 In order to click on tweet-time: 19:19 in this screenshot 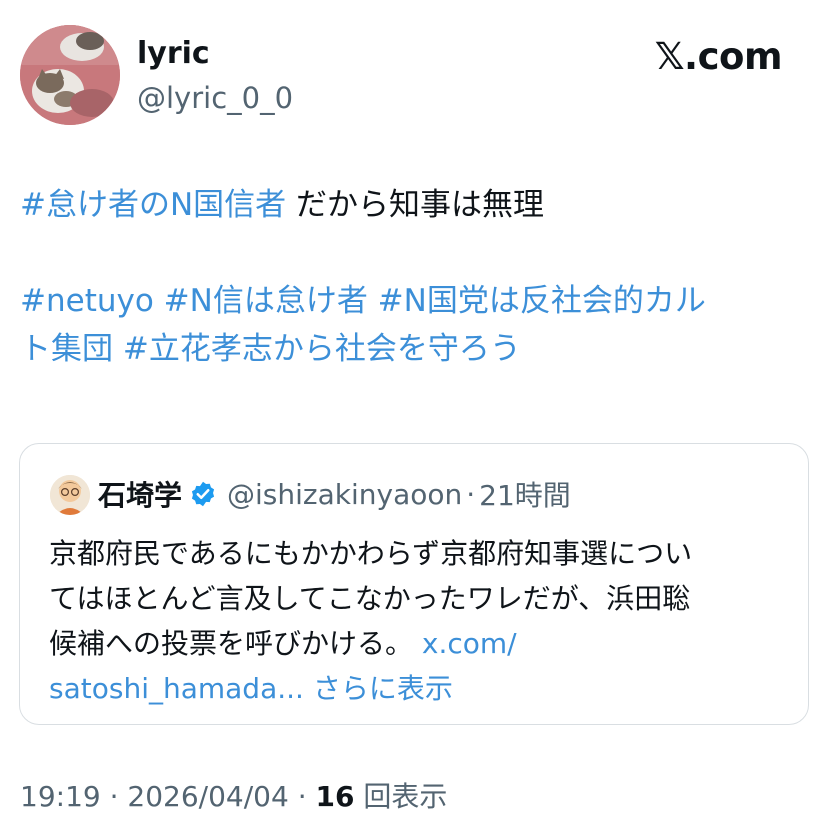, I will do `click(60, 796)`.